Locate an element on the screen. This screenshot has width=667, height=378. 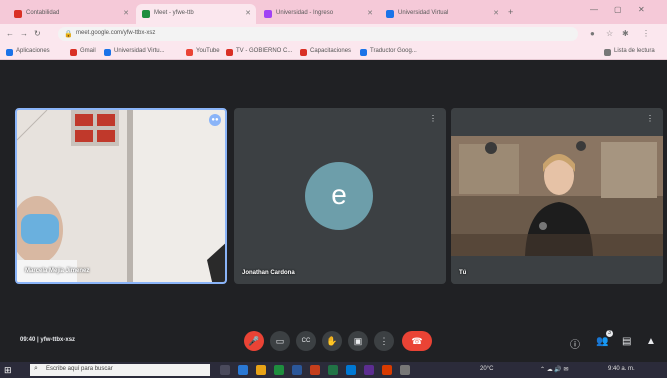
browser-menu-icon: ⋮ is located at coordinates (646, 33).